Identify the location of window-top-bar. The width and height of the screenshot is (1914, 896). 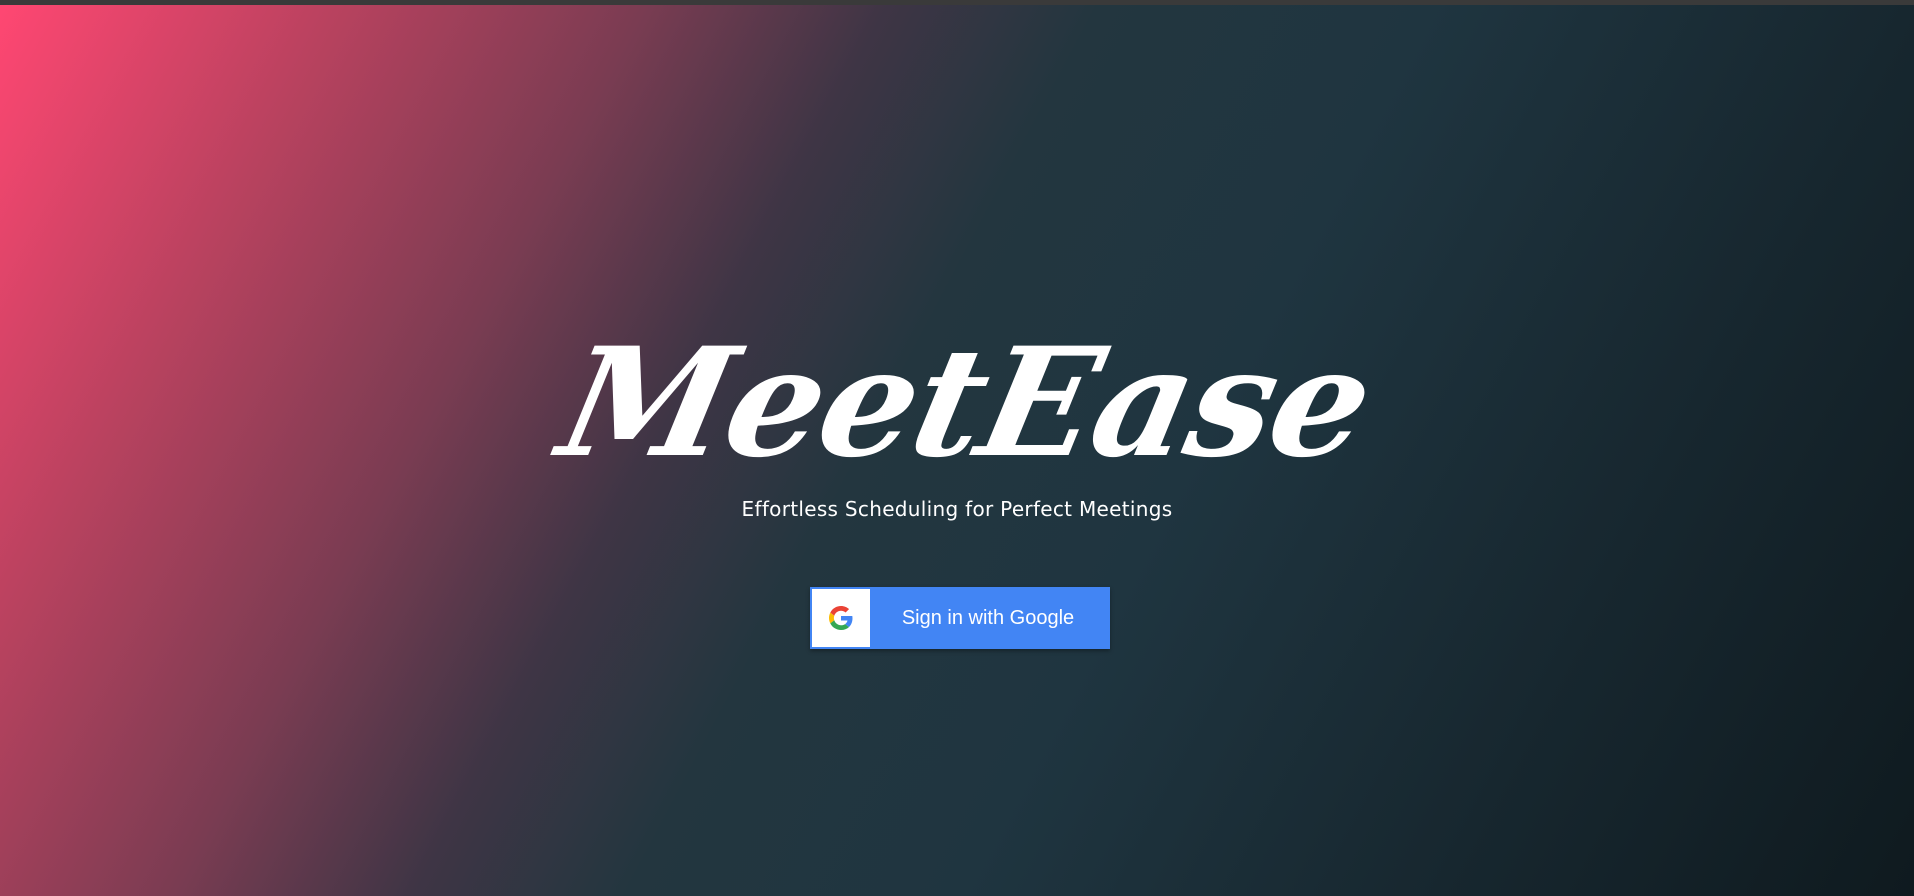
(957, 2).